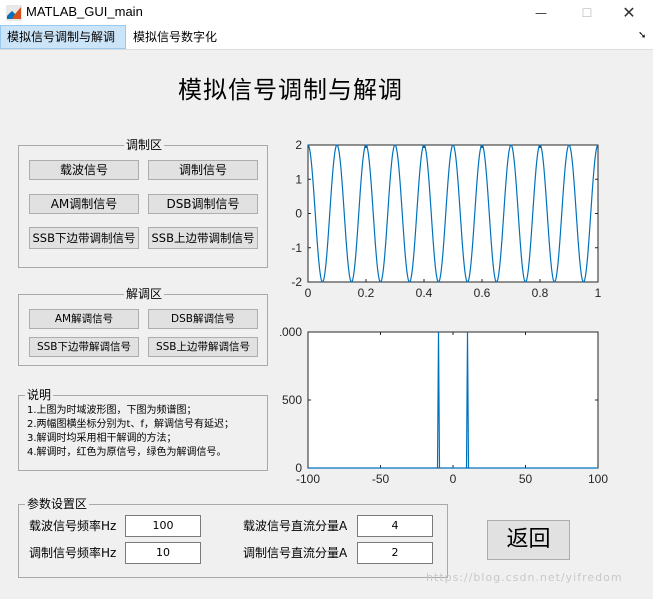 The width and height of the screenshot is (653, 599). What do you see at coordinates (144, 294) in the screenshot?
I see `demodulation-panel-title: 解调区` at bounding box center [144, 294].